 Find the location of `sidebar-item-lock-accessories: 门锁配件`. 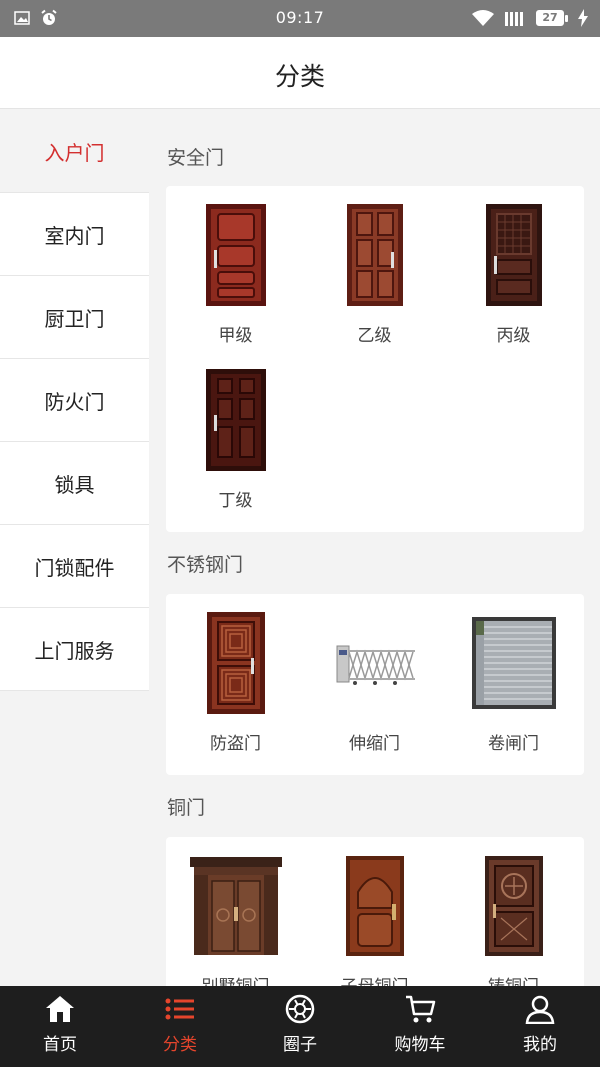

sidebar-item-lock-accessories: 门锁配件 is located at coordinates (74, 566).